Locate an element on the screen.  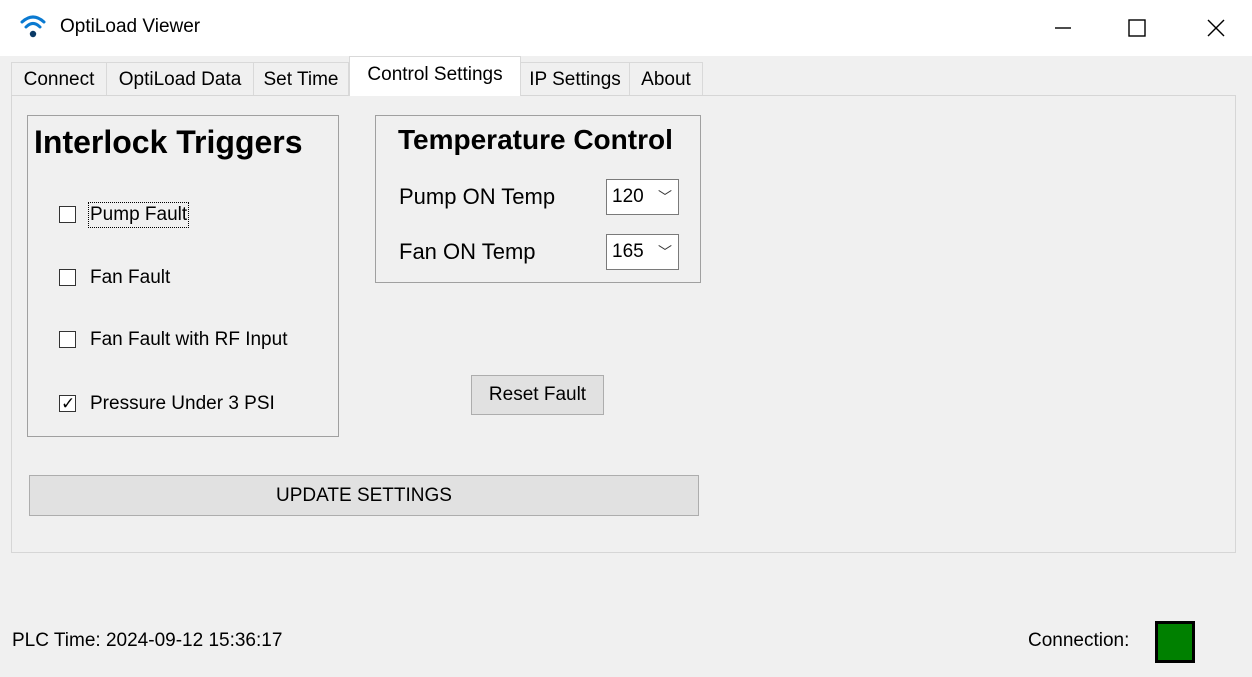
window-title: OptiLoad Viewer is located at coordinates (130, 26).